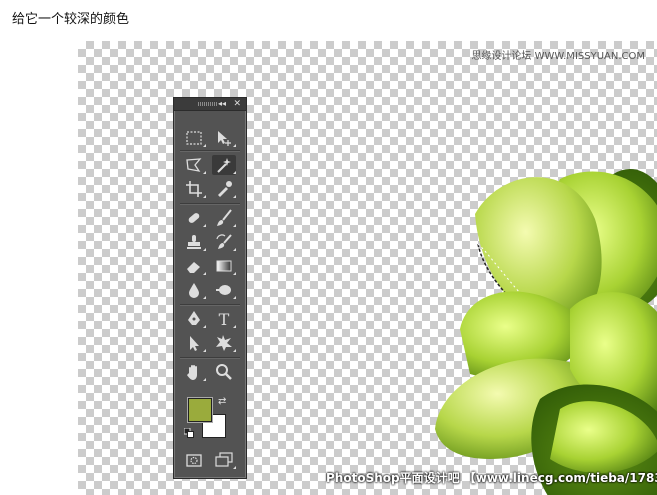  I want to click on brush-icon, so click(224, 218).